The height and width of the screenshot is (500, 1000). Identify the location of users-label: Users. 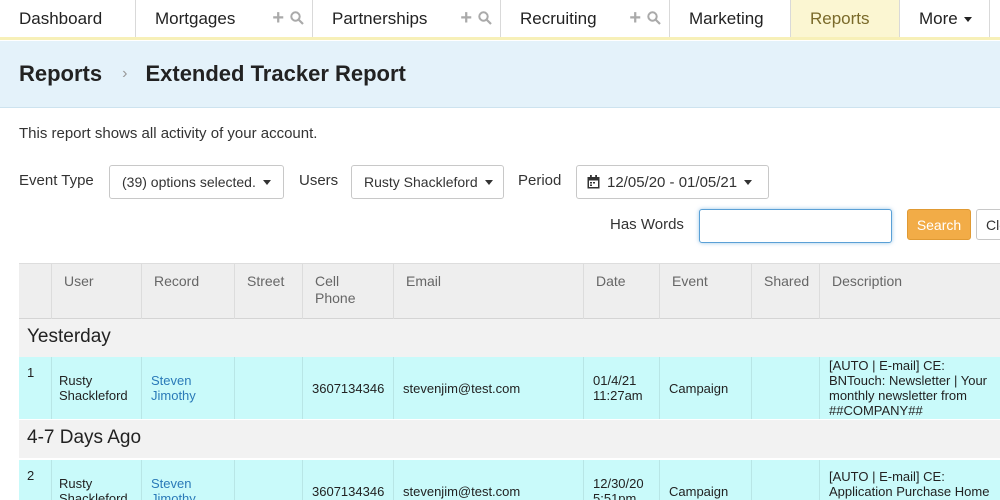
(319, 180).